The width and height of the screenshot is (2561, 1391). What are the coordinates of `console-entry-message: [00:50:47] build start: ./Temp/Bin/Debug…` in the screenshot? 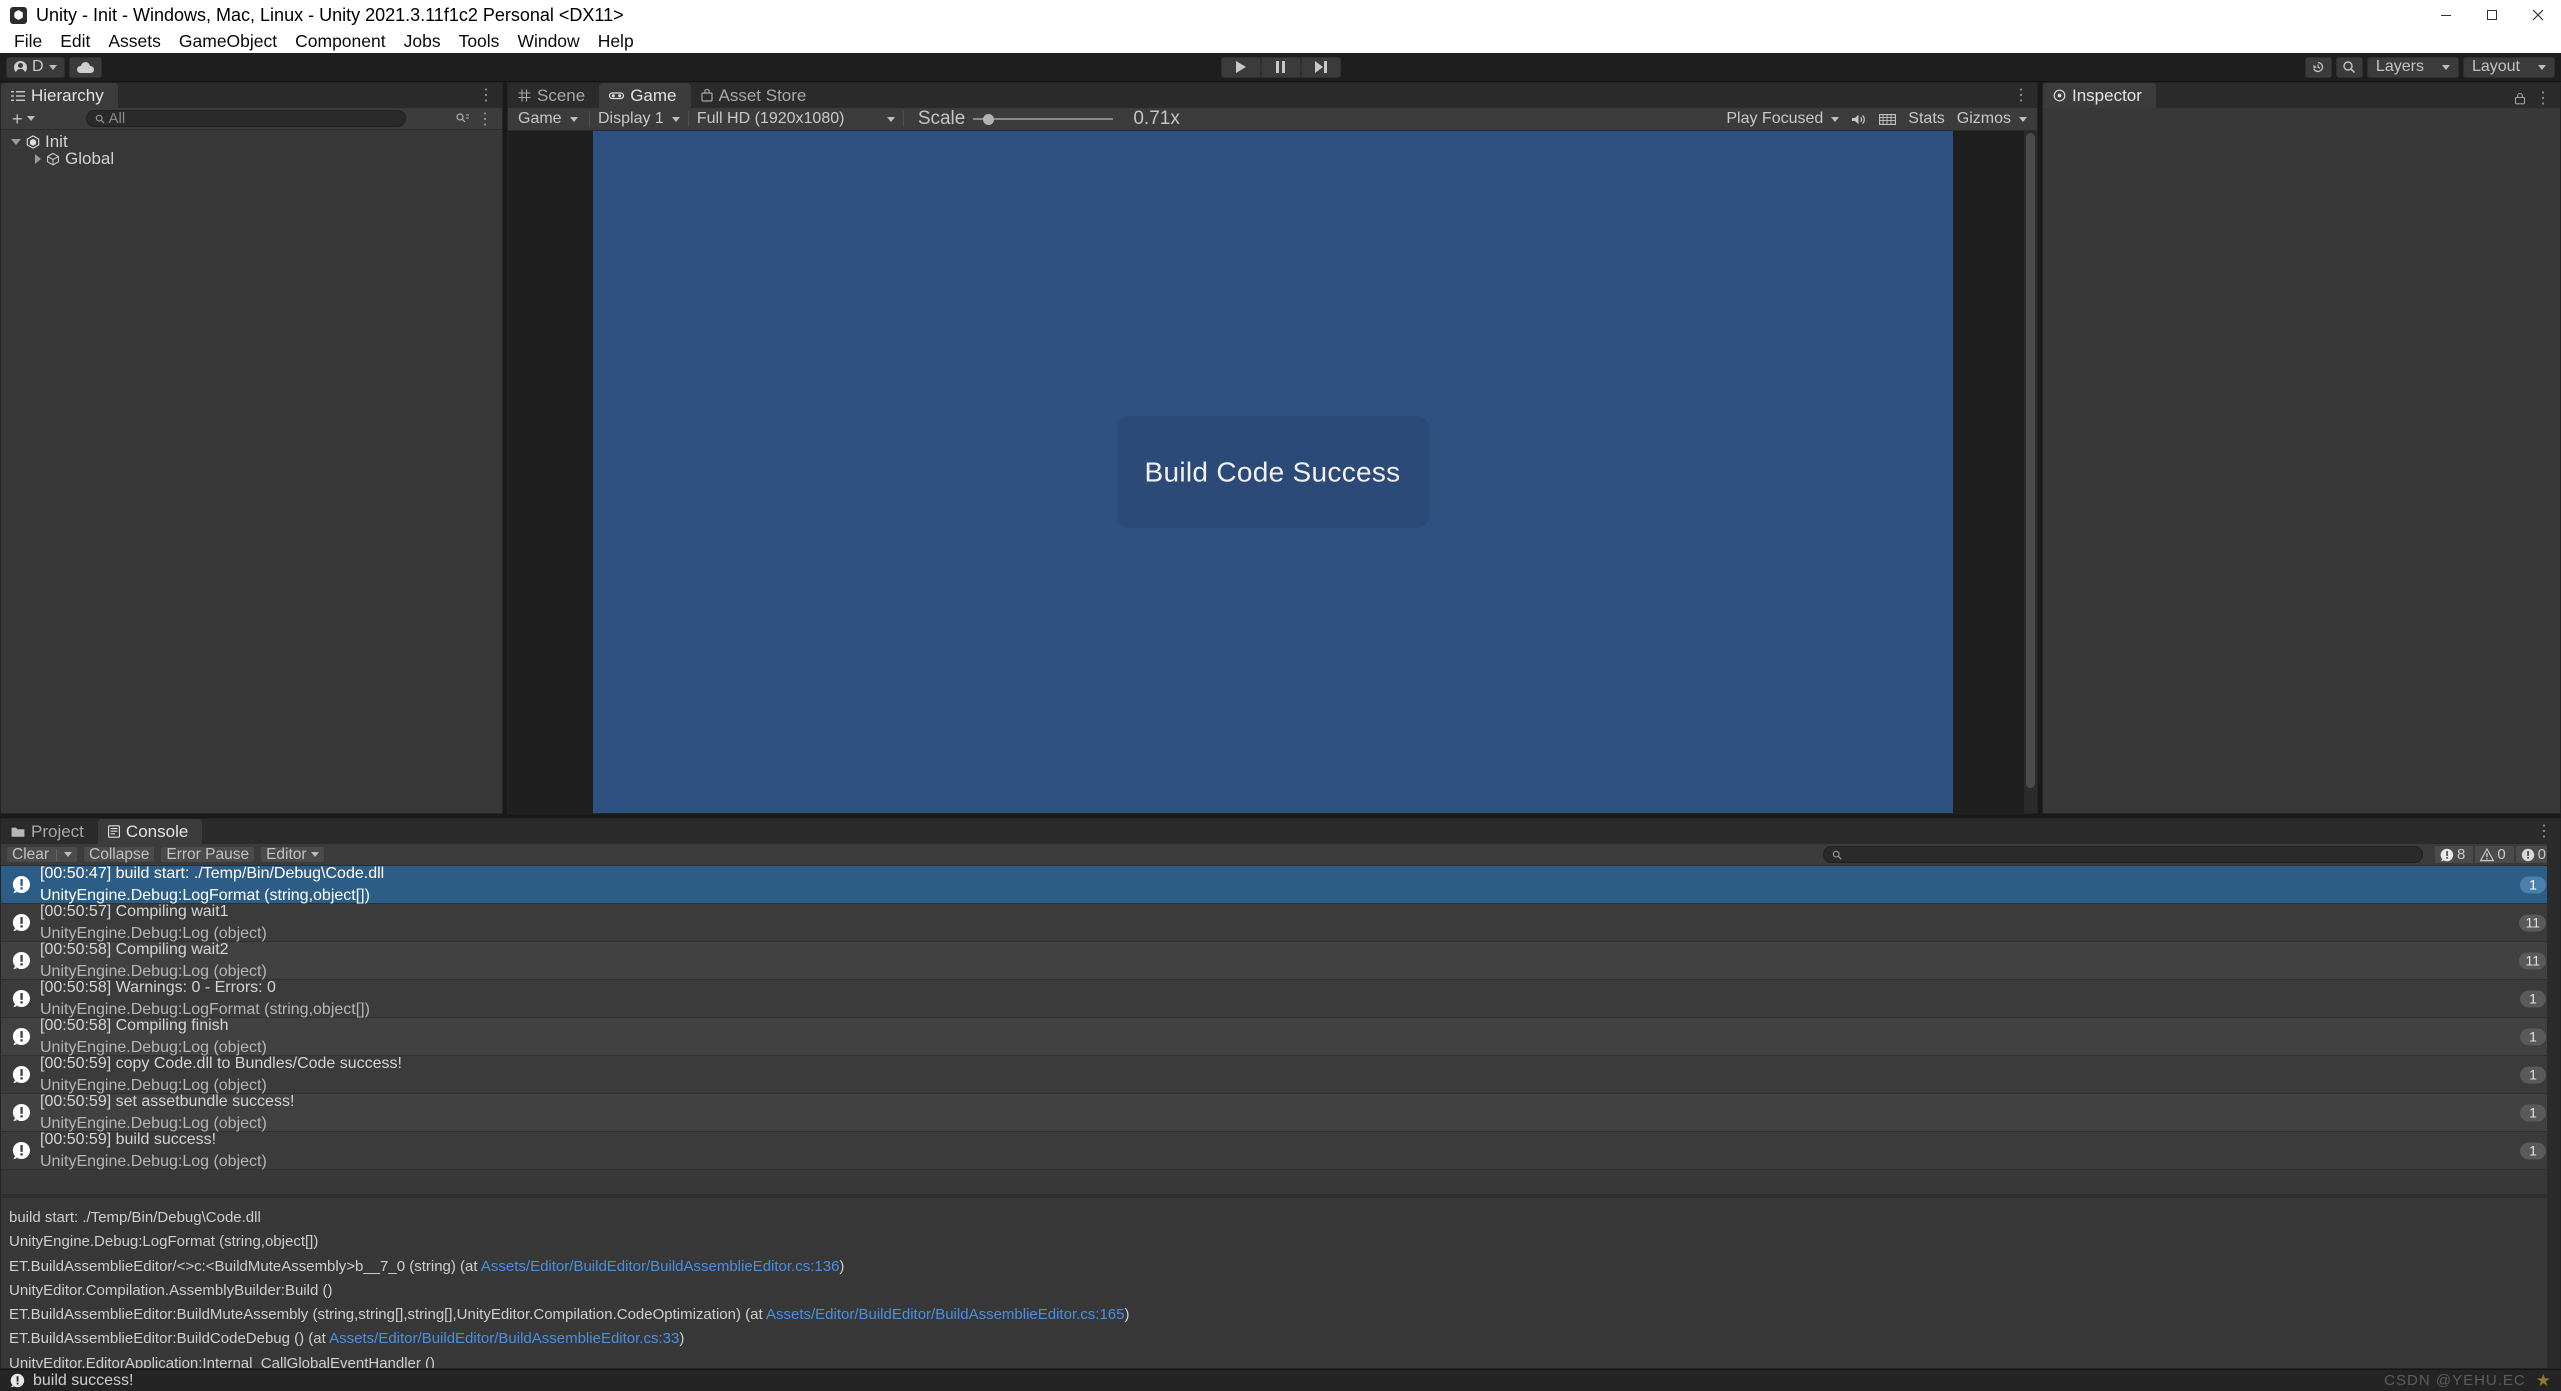 It's located at (212, 874).